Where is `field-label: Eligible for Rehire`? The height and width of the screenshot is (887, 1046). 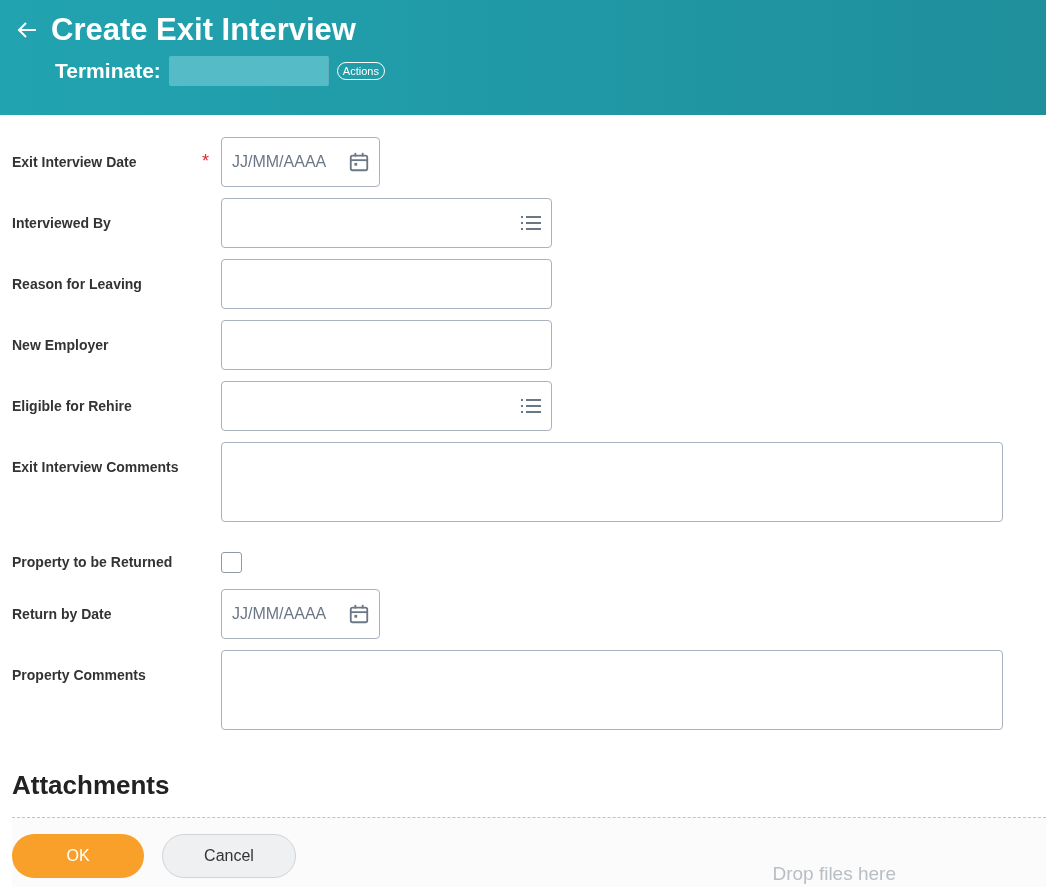 field-label: Eligible for Rehire is located at coordinates (72, 406).